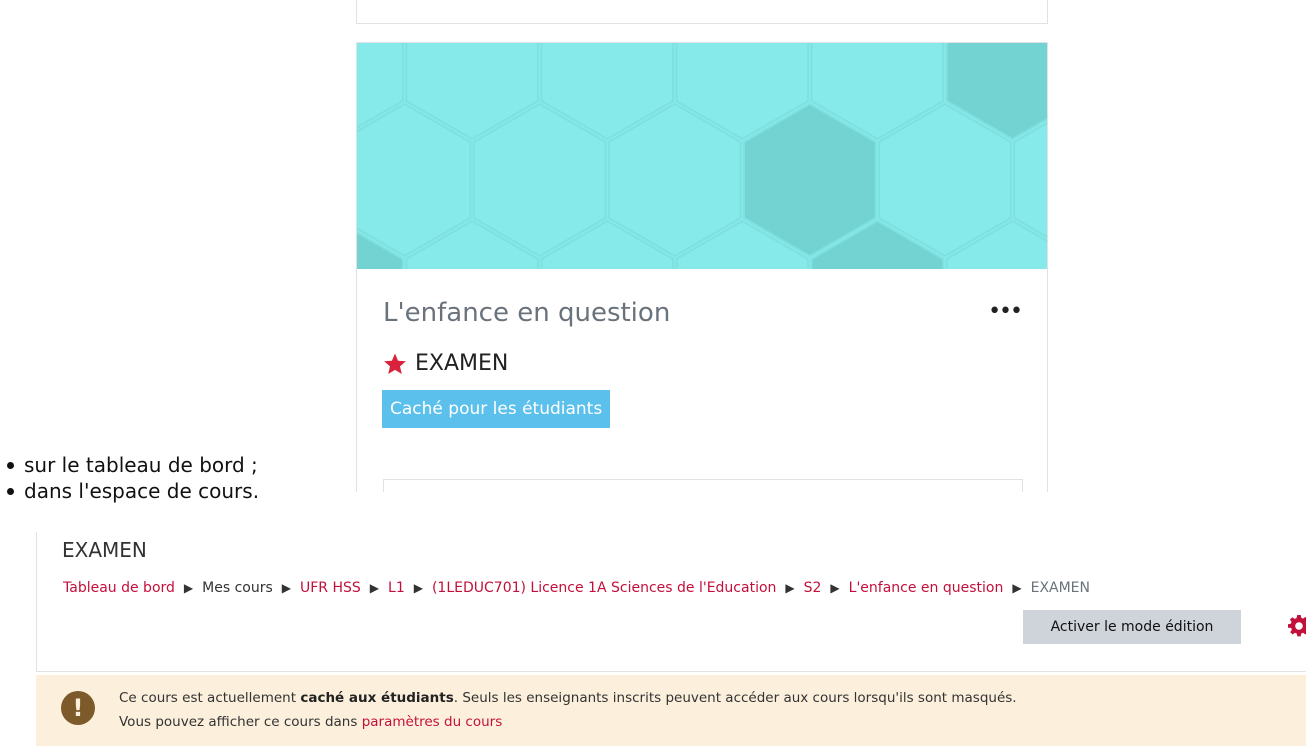  What do you see at coordinates (119, 588) in the screenshot?
I see `breadcrumb-item: Tableau de bord` at bounding box center [119, 588].